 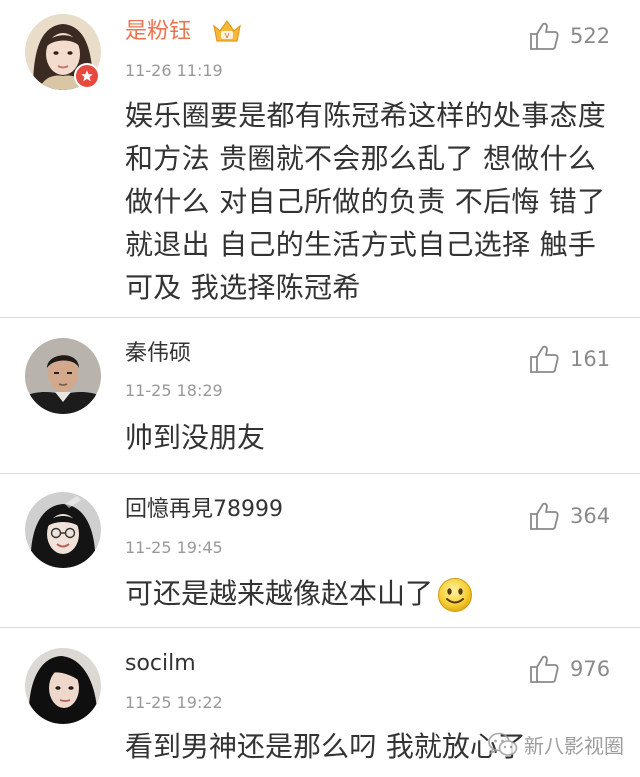 What do you see at coordinates (569, 669) in the screenshot?
I see `like-button: 976` at bounding box center [569, 669].